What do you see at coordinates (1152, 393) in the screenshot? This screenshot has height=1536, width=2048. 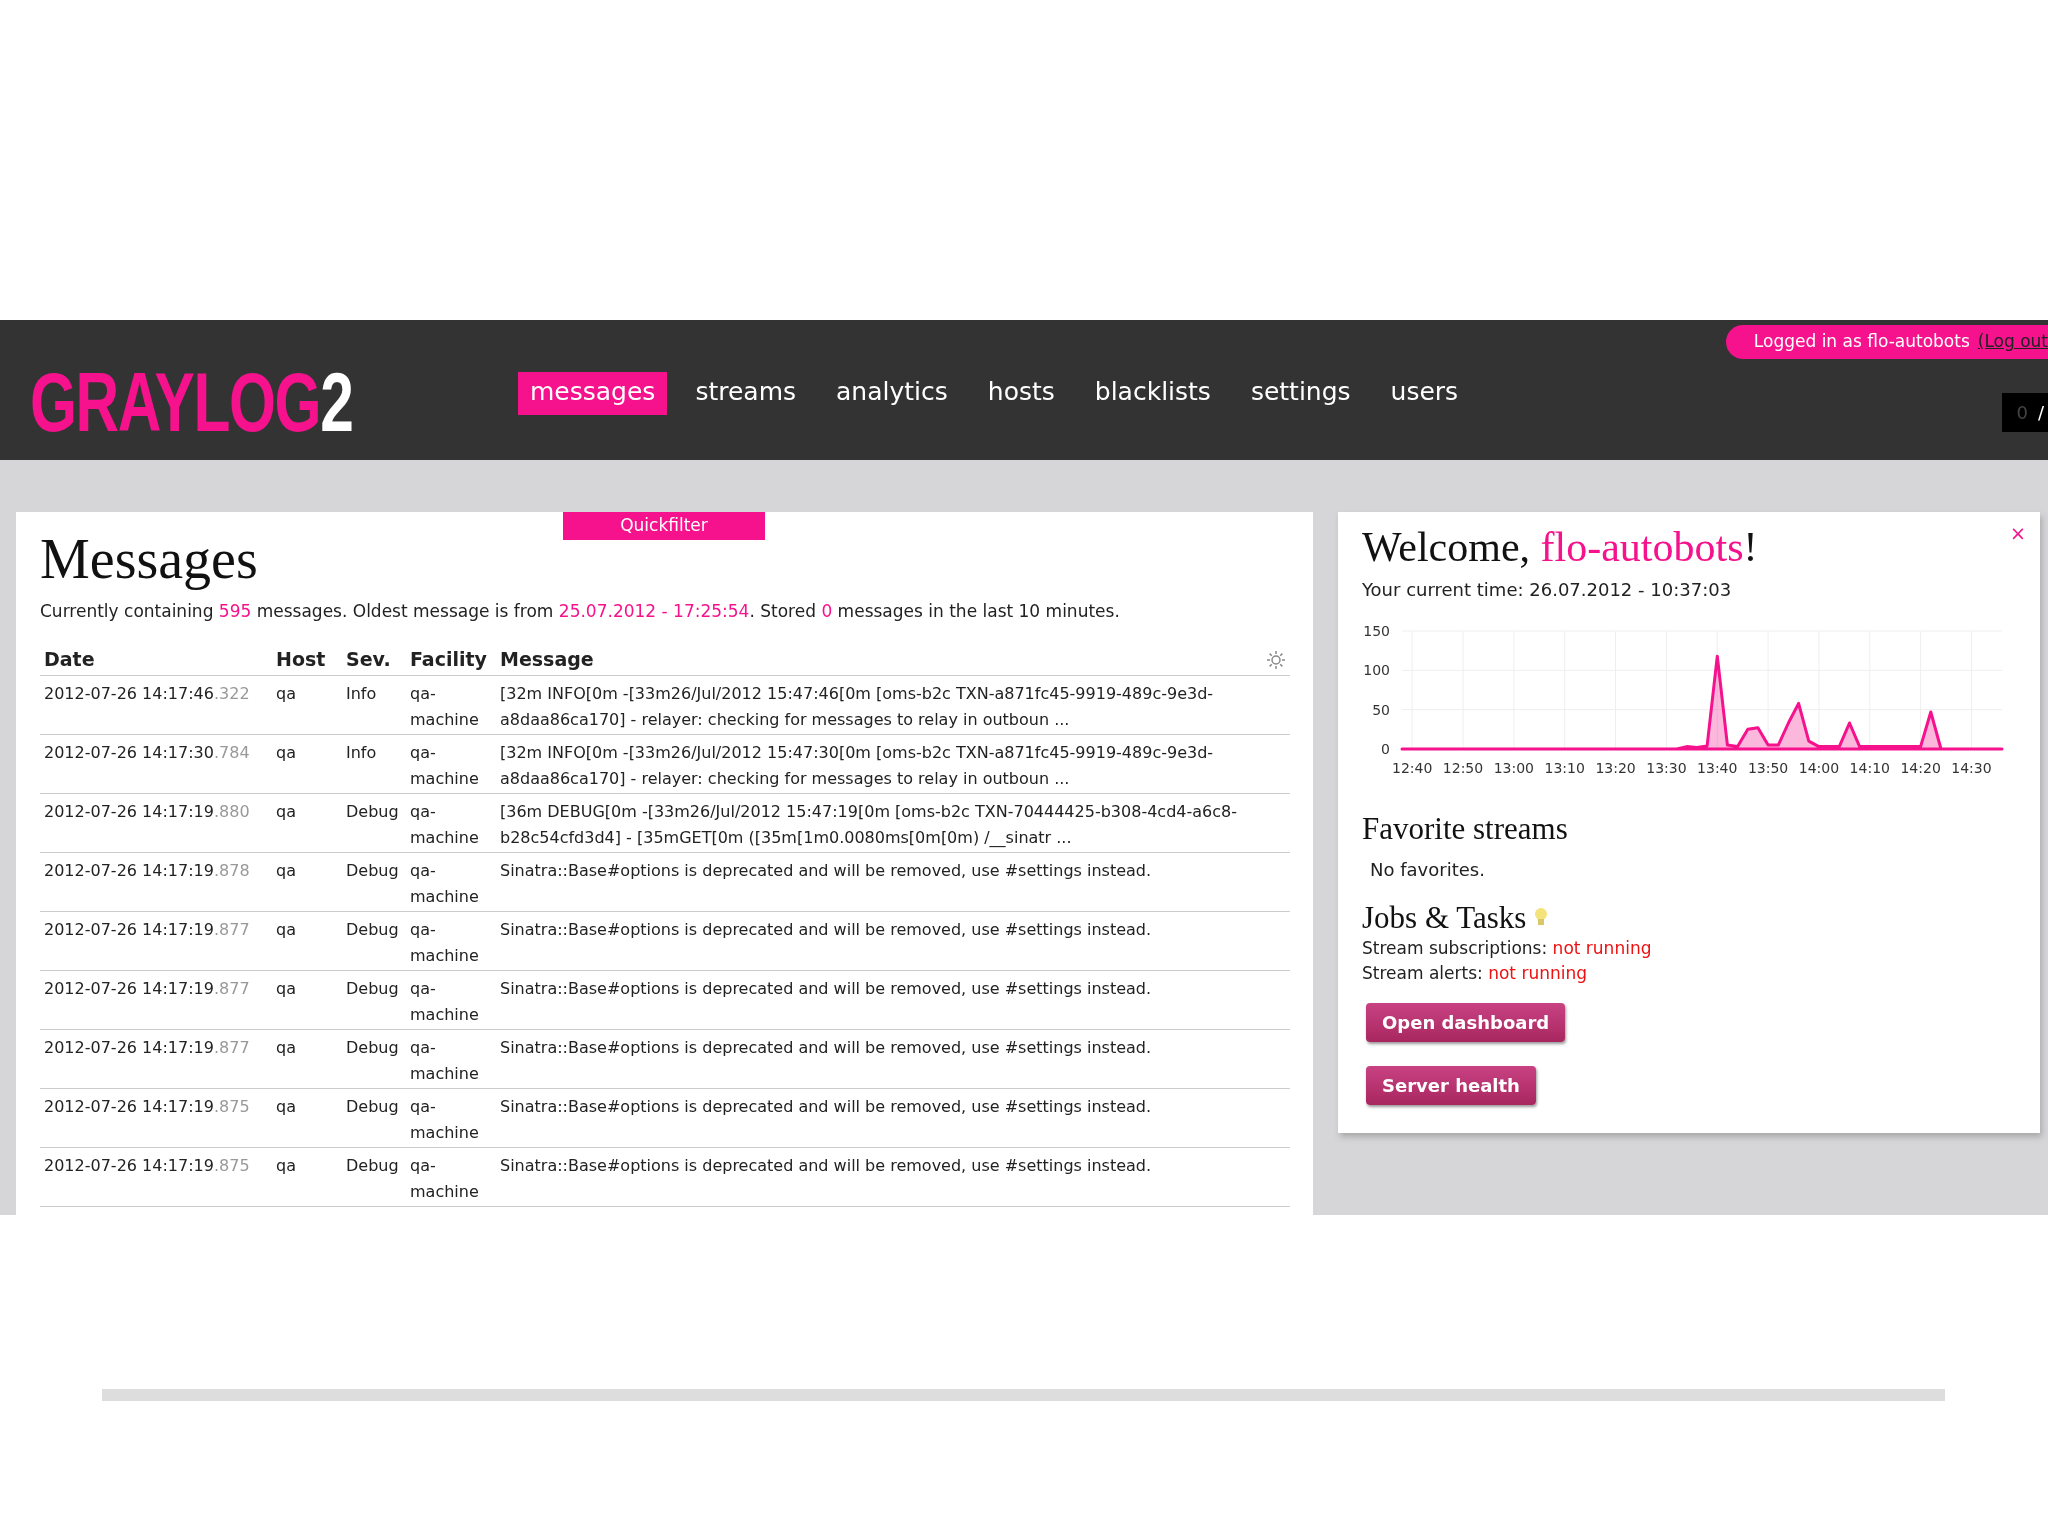 I see `nav-tab: blacklists` at bounding box center [1152, 393].